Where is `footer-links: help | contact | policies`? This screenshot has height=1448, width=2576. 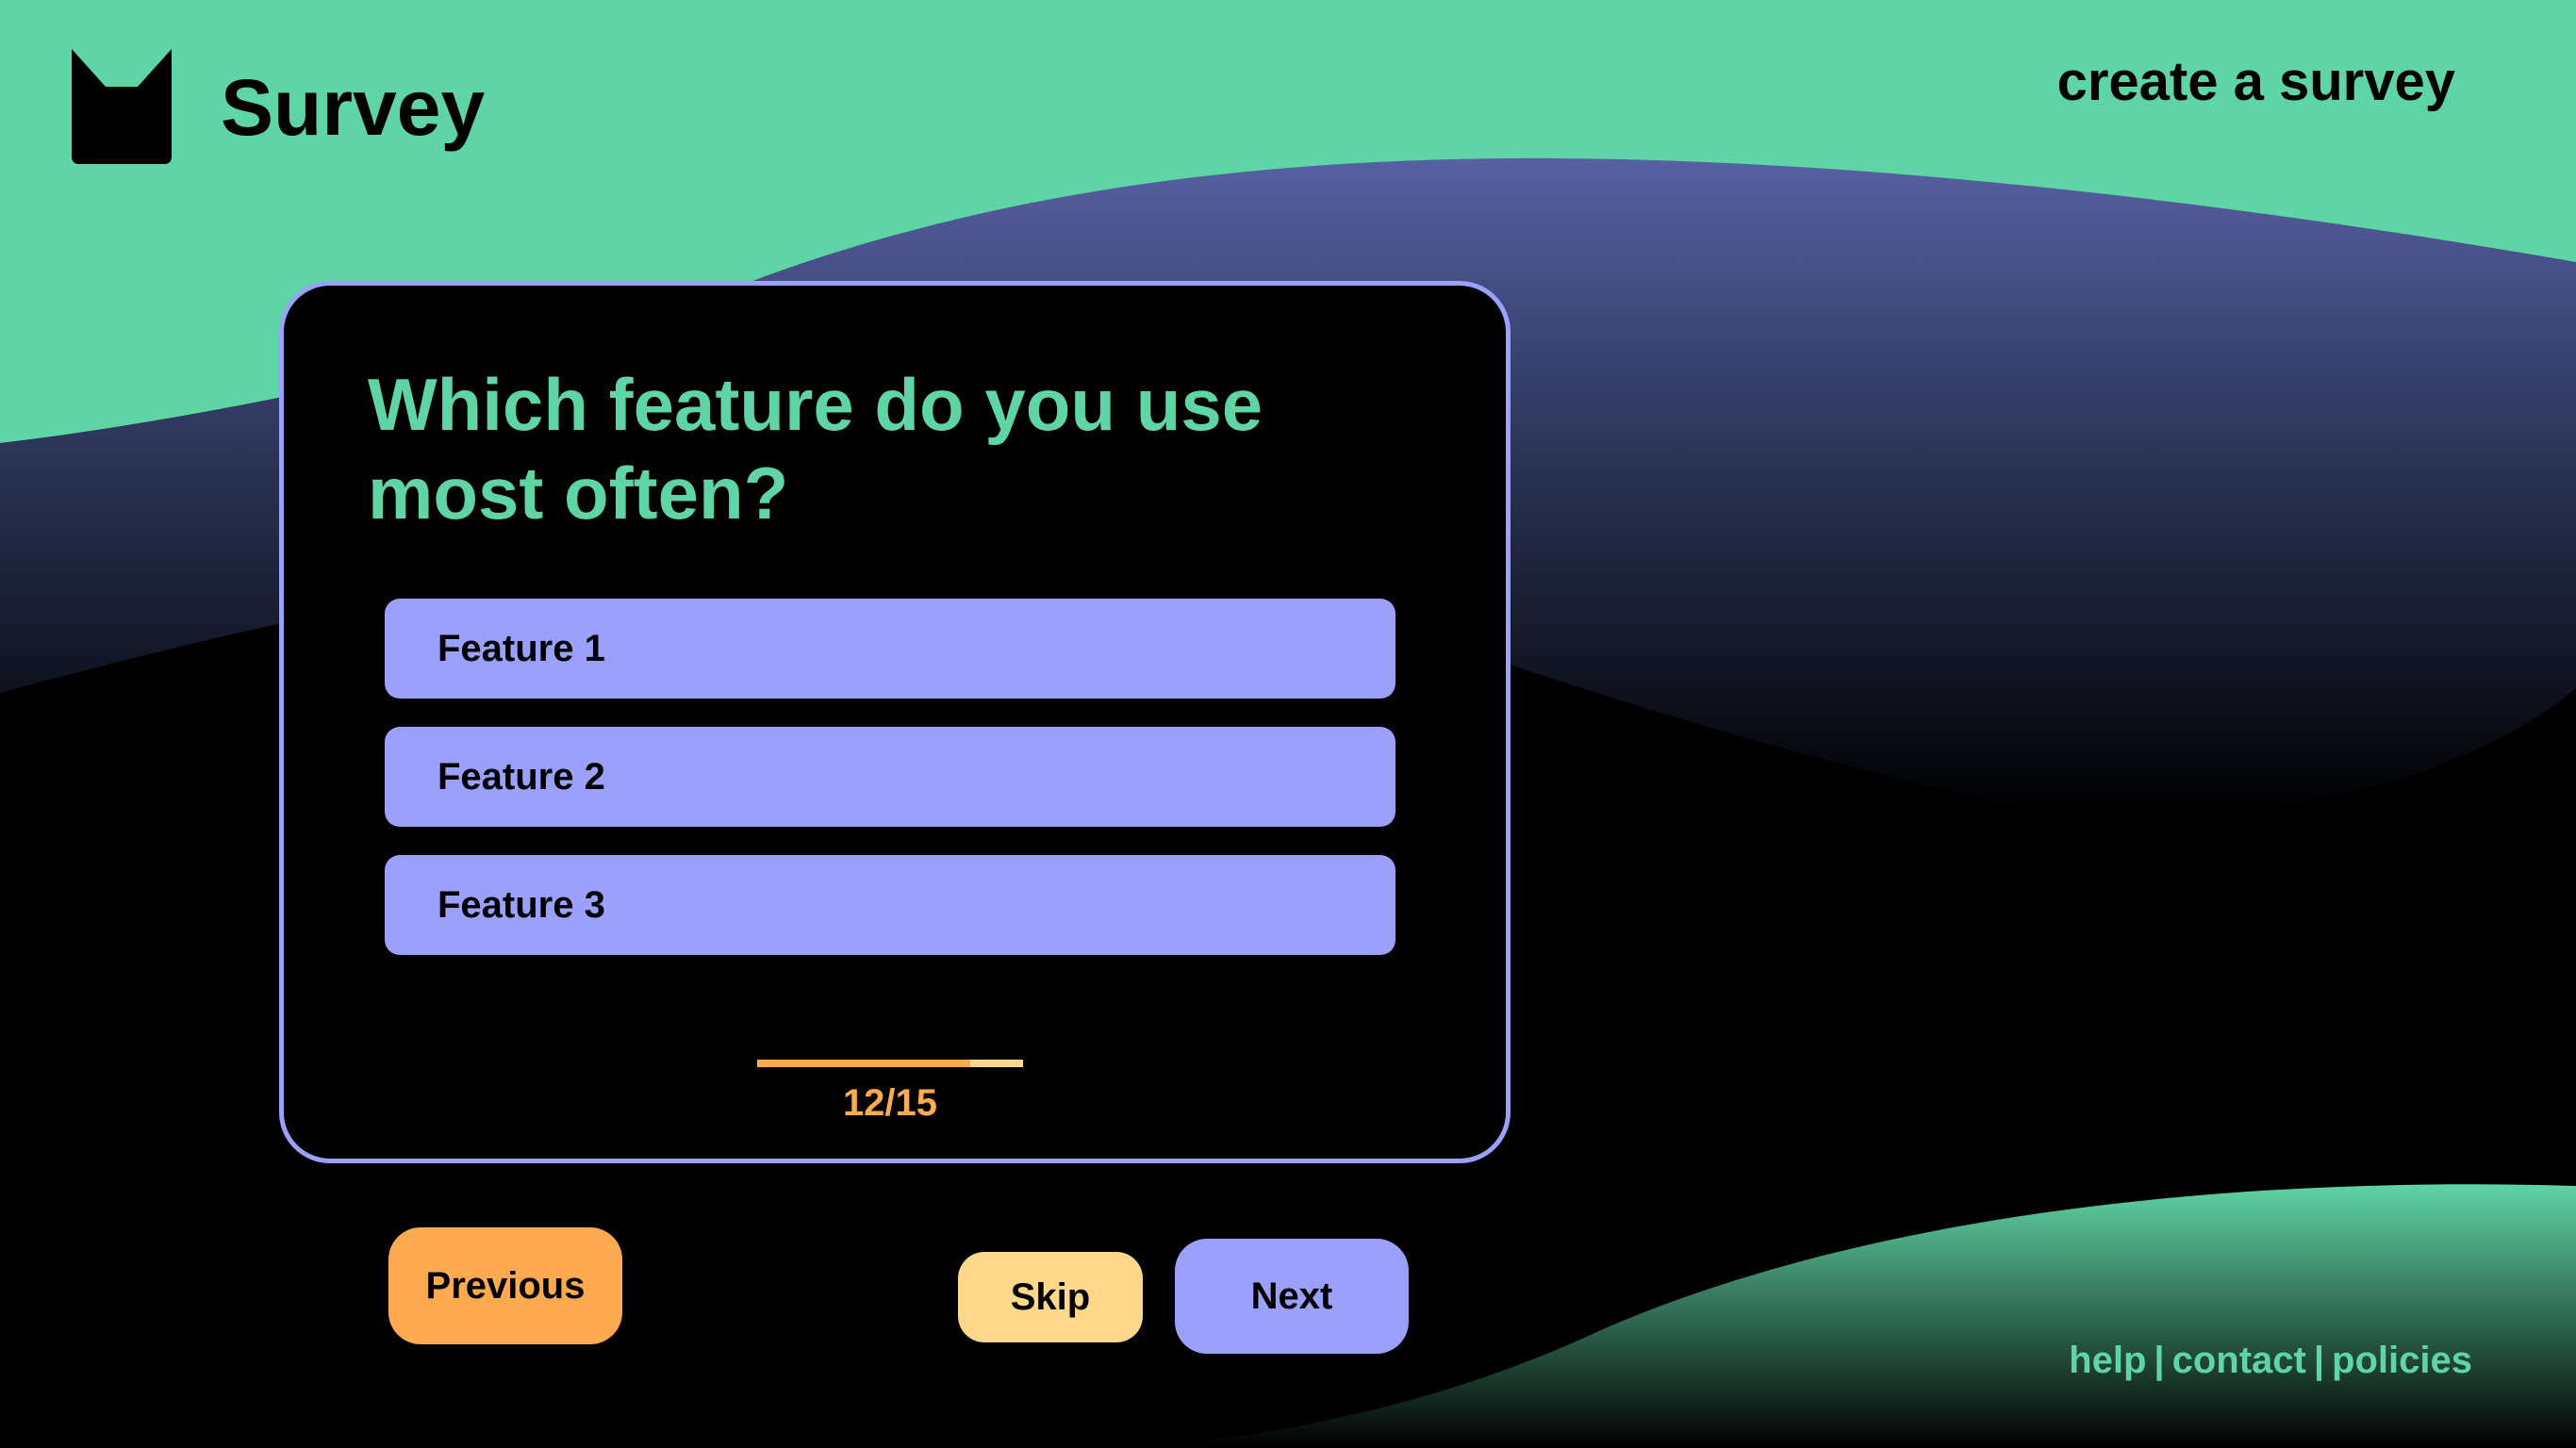
footer-links: help | contact | policies is located at coordinates (2270, 1360).